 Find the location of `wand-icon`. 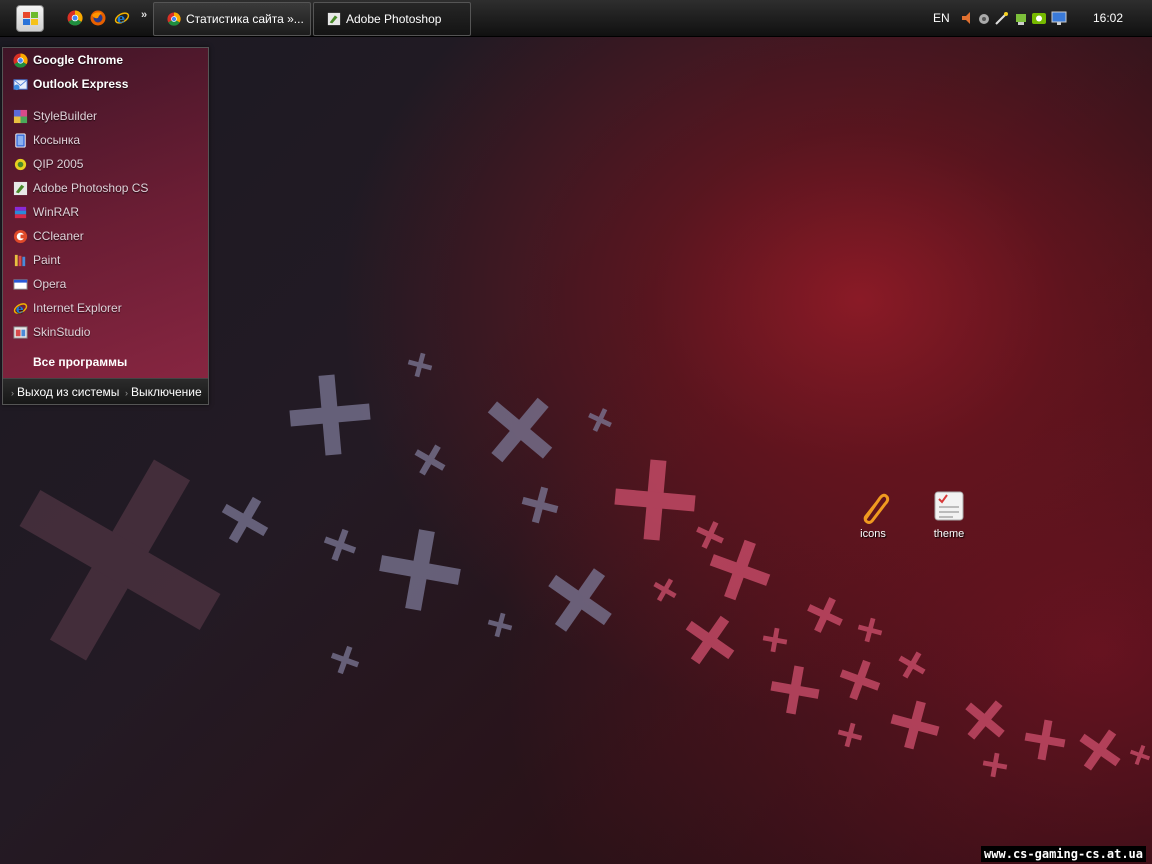

wand-icon is located at coordinates (1001, 18).